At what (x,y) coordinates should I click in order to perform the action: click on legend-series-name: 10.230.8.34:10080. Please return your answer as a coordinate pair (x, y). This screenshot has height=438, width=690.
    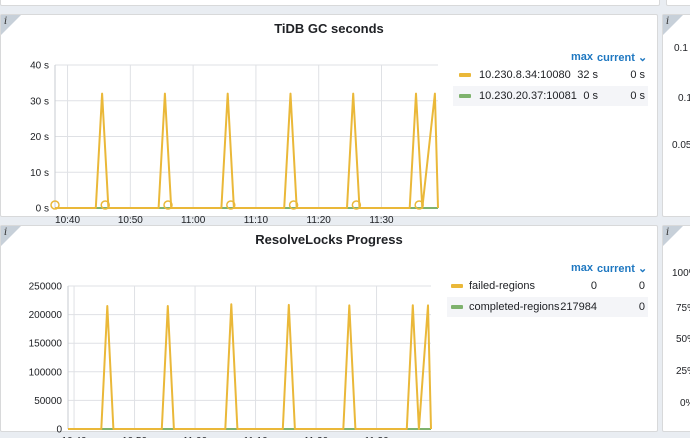
    Looking at the image, I should click on (525, 75).